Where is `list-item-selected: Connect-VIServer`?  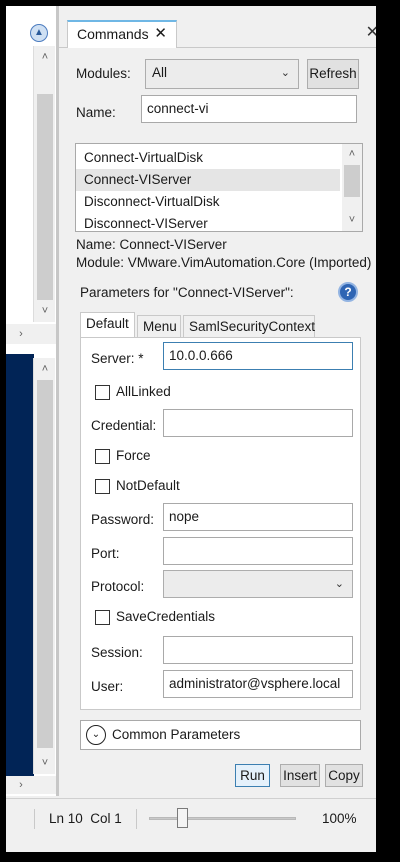
list-item-selected: Connect-VIServer is located at coordinates (208, 180).